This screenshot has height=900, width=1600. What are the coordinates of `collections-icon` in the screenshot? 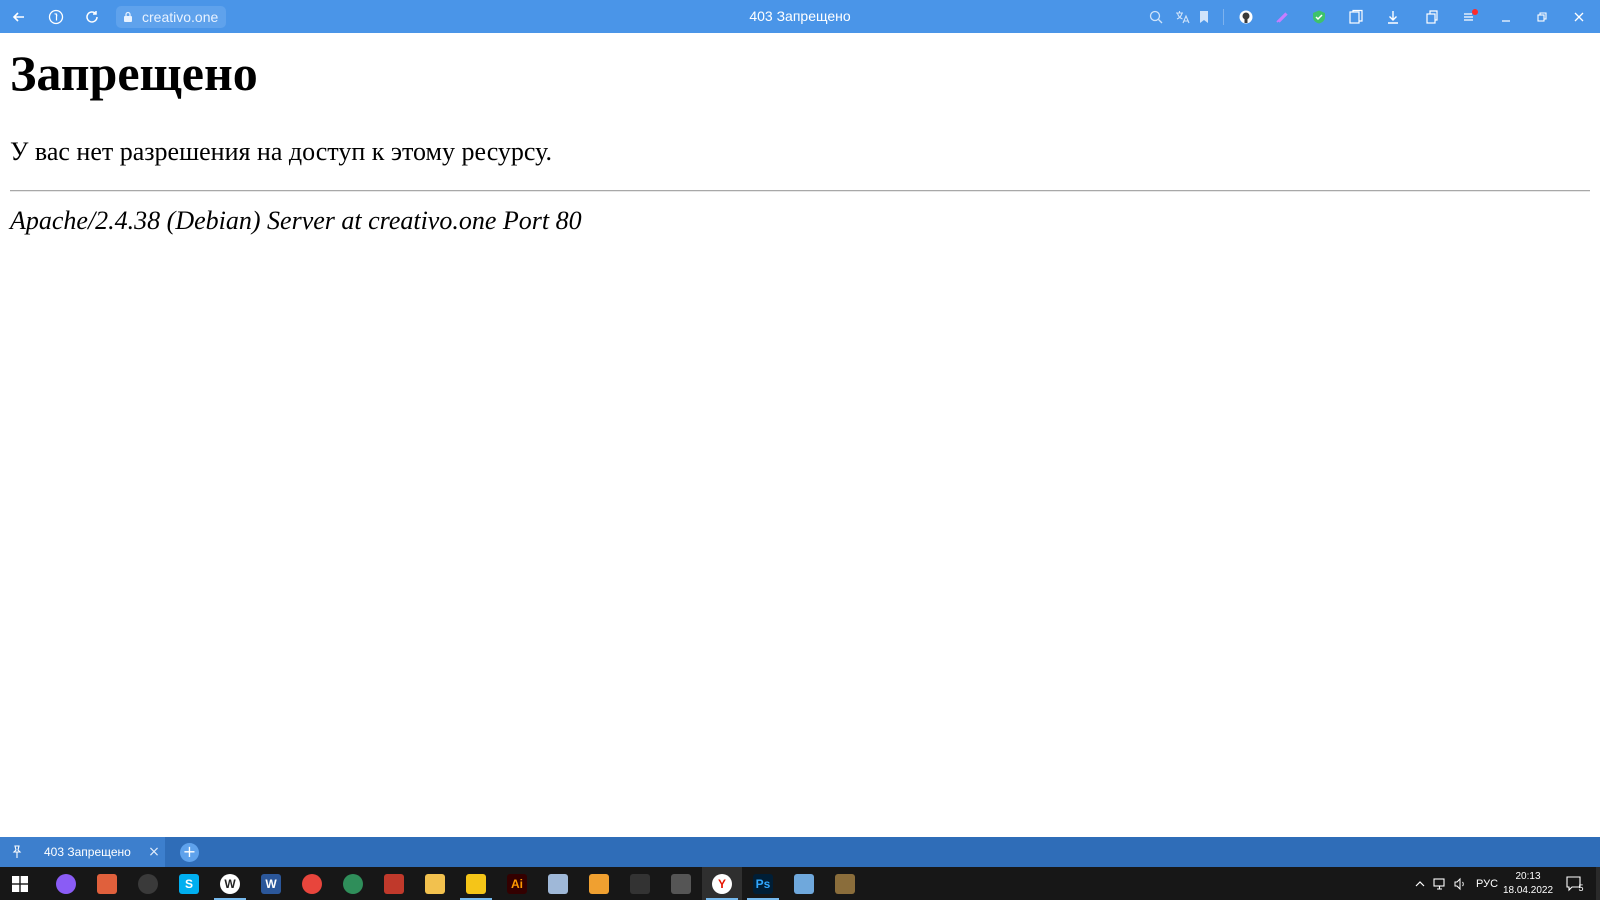 It's located at (1356, 17).